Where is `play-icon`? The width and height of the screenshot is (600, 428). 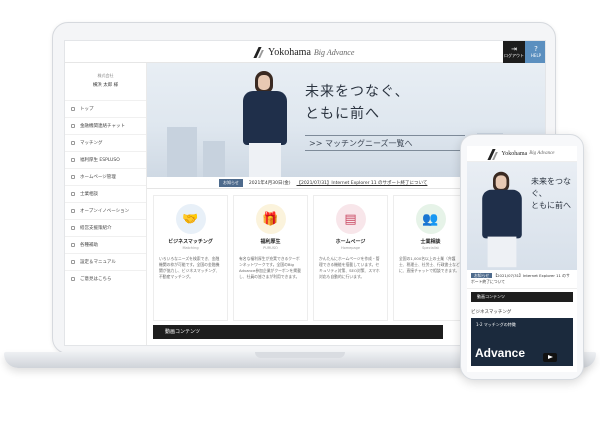
play-icon is located at coordinates (550, 357).